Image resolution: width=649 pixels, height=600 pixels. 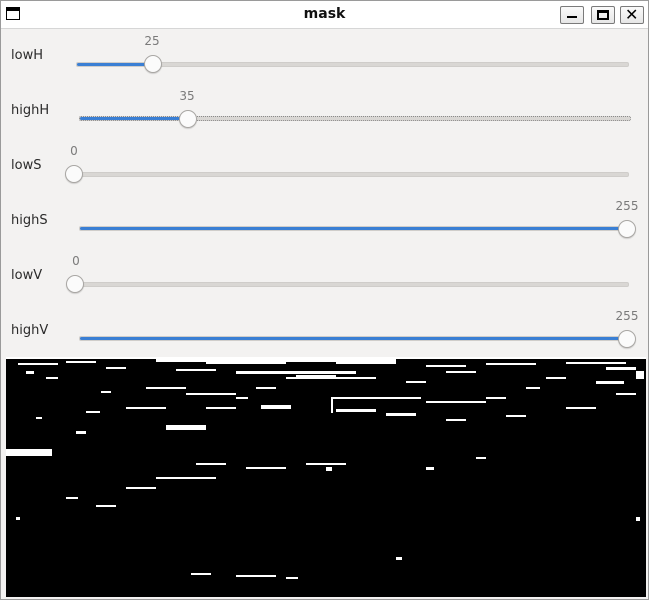 What do you see at coordinates (115, 64) in the screenshot?
I see `slider-fill-lowH` at bounding box center [115, 64].